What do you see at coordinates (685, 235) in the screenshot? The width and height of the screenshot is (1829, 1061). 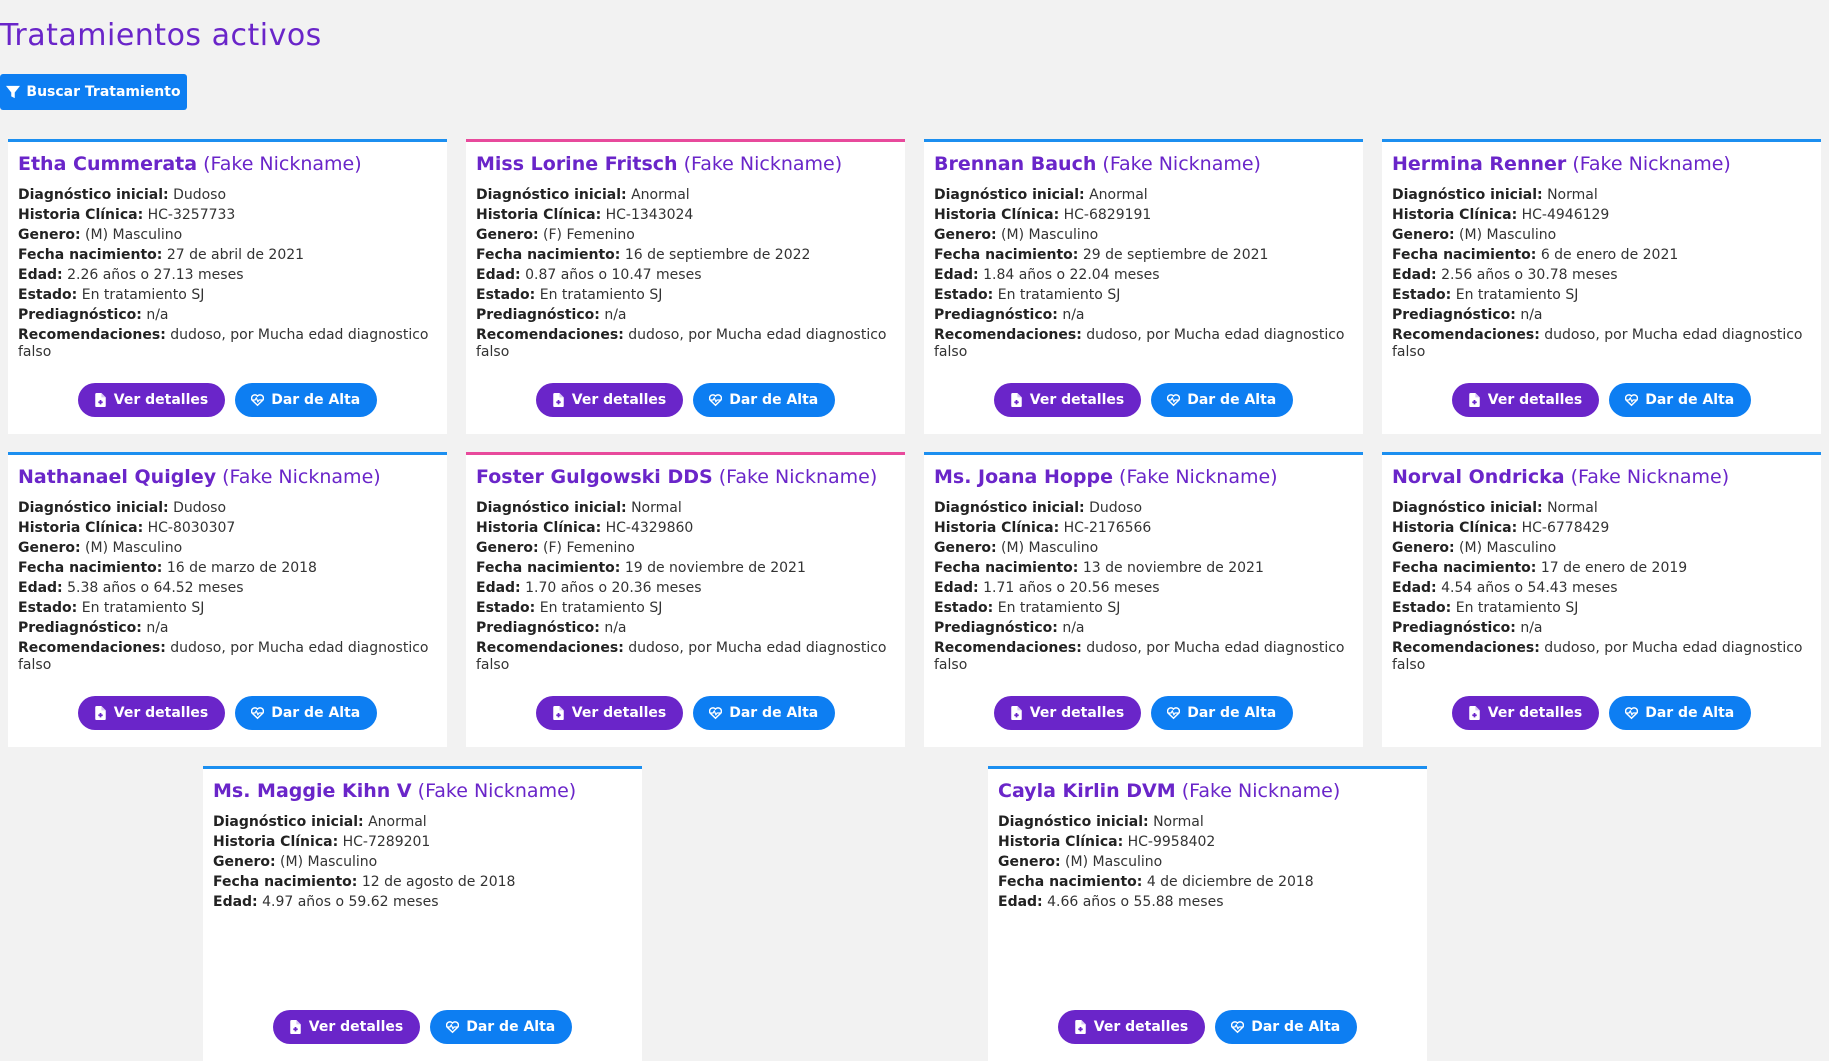 I see `field-genero: Genero: (F) Femenino` at bounding box center [685, 235].